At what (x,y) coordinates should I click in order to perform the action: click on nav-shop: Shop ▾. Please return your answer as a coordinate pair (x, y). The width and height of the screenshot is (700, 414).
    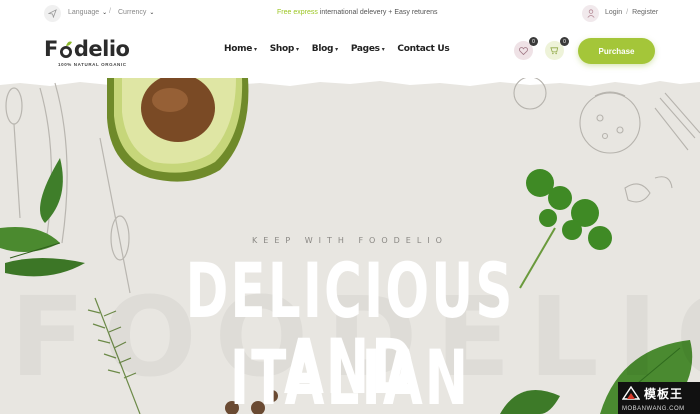
    Looking at the image, I should click on (284, 49).